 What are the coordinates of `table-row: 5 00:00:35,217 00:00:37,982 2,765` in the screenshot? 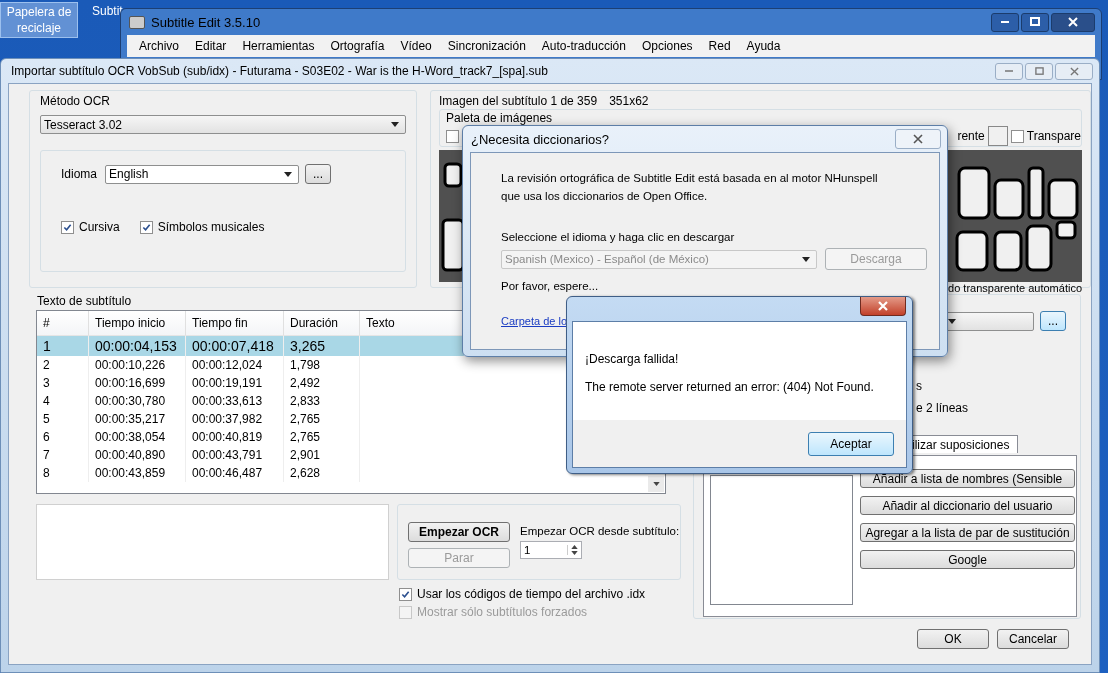 It's located at (250, 419).